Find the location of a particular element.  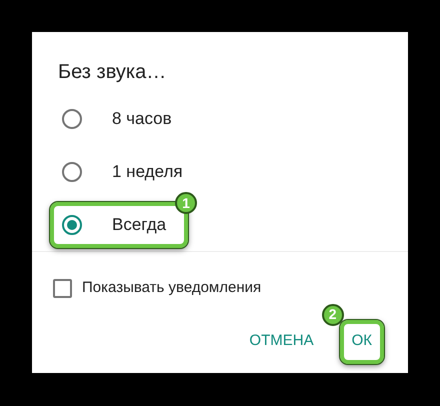

number-badge: 2 is located at coordinates (333, 315).